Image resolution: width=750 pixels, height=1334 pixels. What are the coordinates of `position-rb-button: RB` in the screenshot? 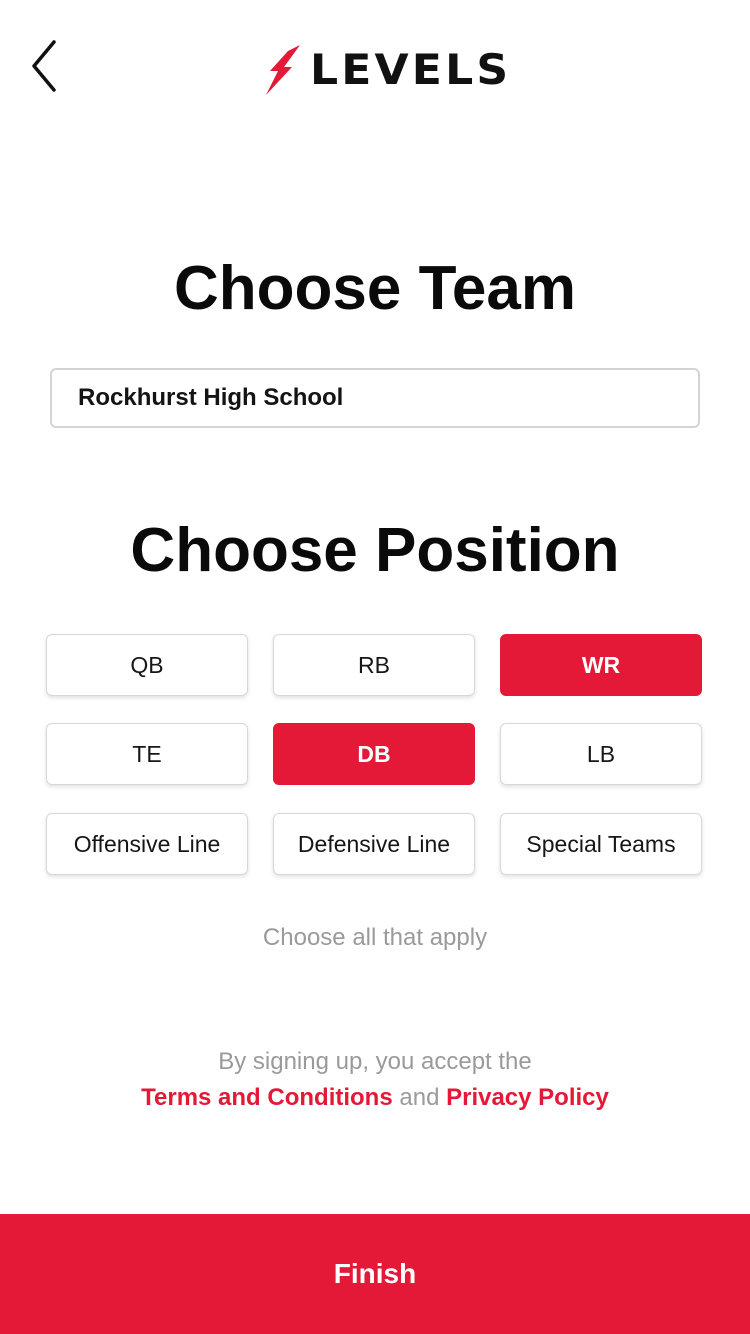 It's located at (374, 665).